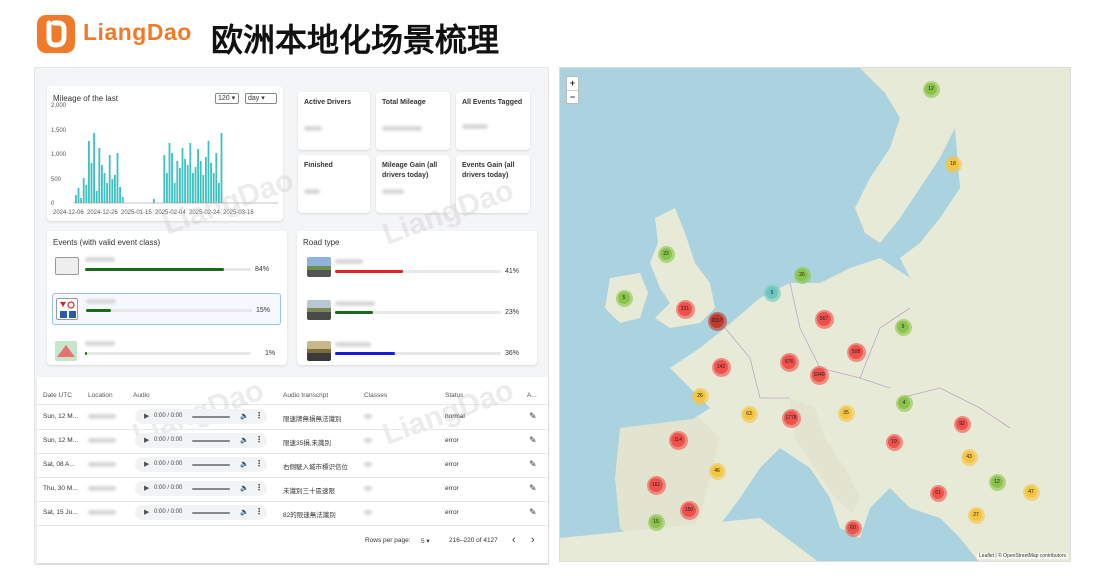 The height and width of the screenshot is (580, 1101). What do you see at coordinates (533, 540) in the screenshot?
I see `next-page-button: ›` at bounding box center [533, 540].